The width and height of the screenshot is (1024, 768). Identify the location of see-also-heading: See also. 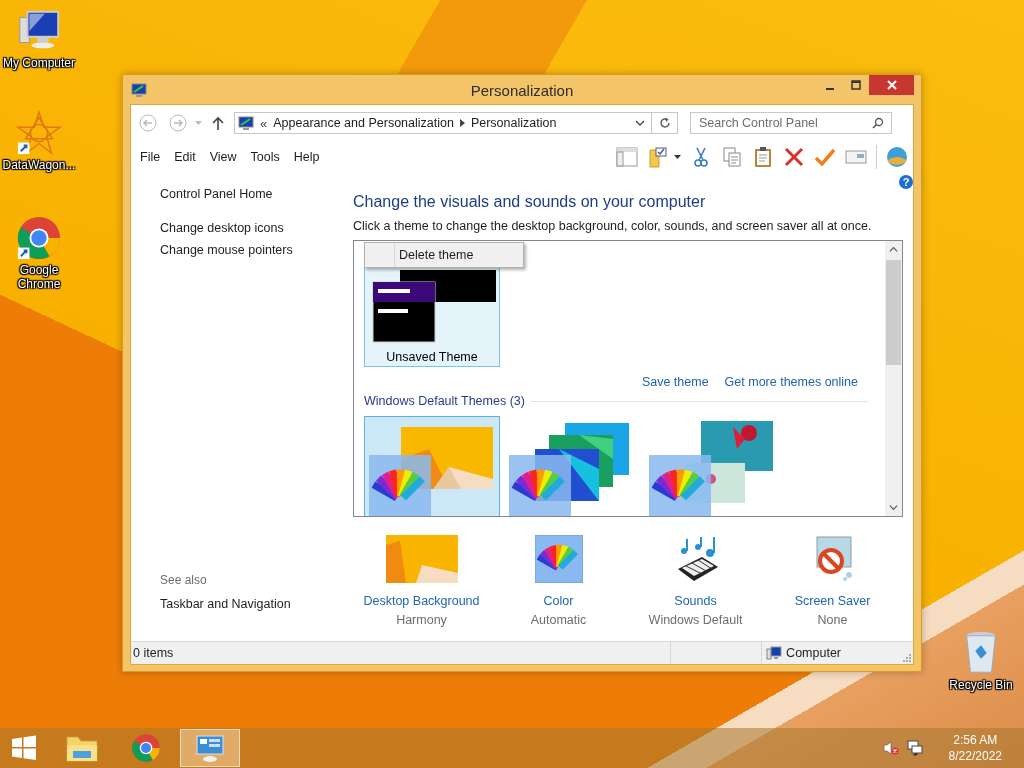
(184, 580).